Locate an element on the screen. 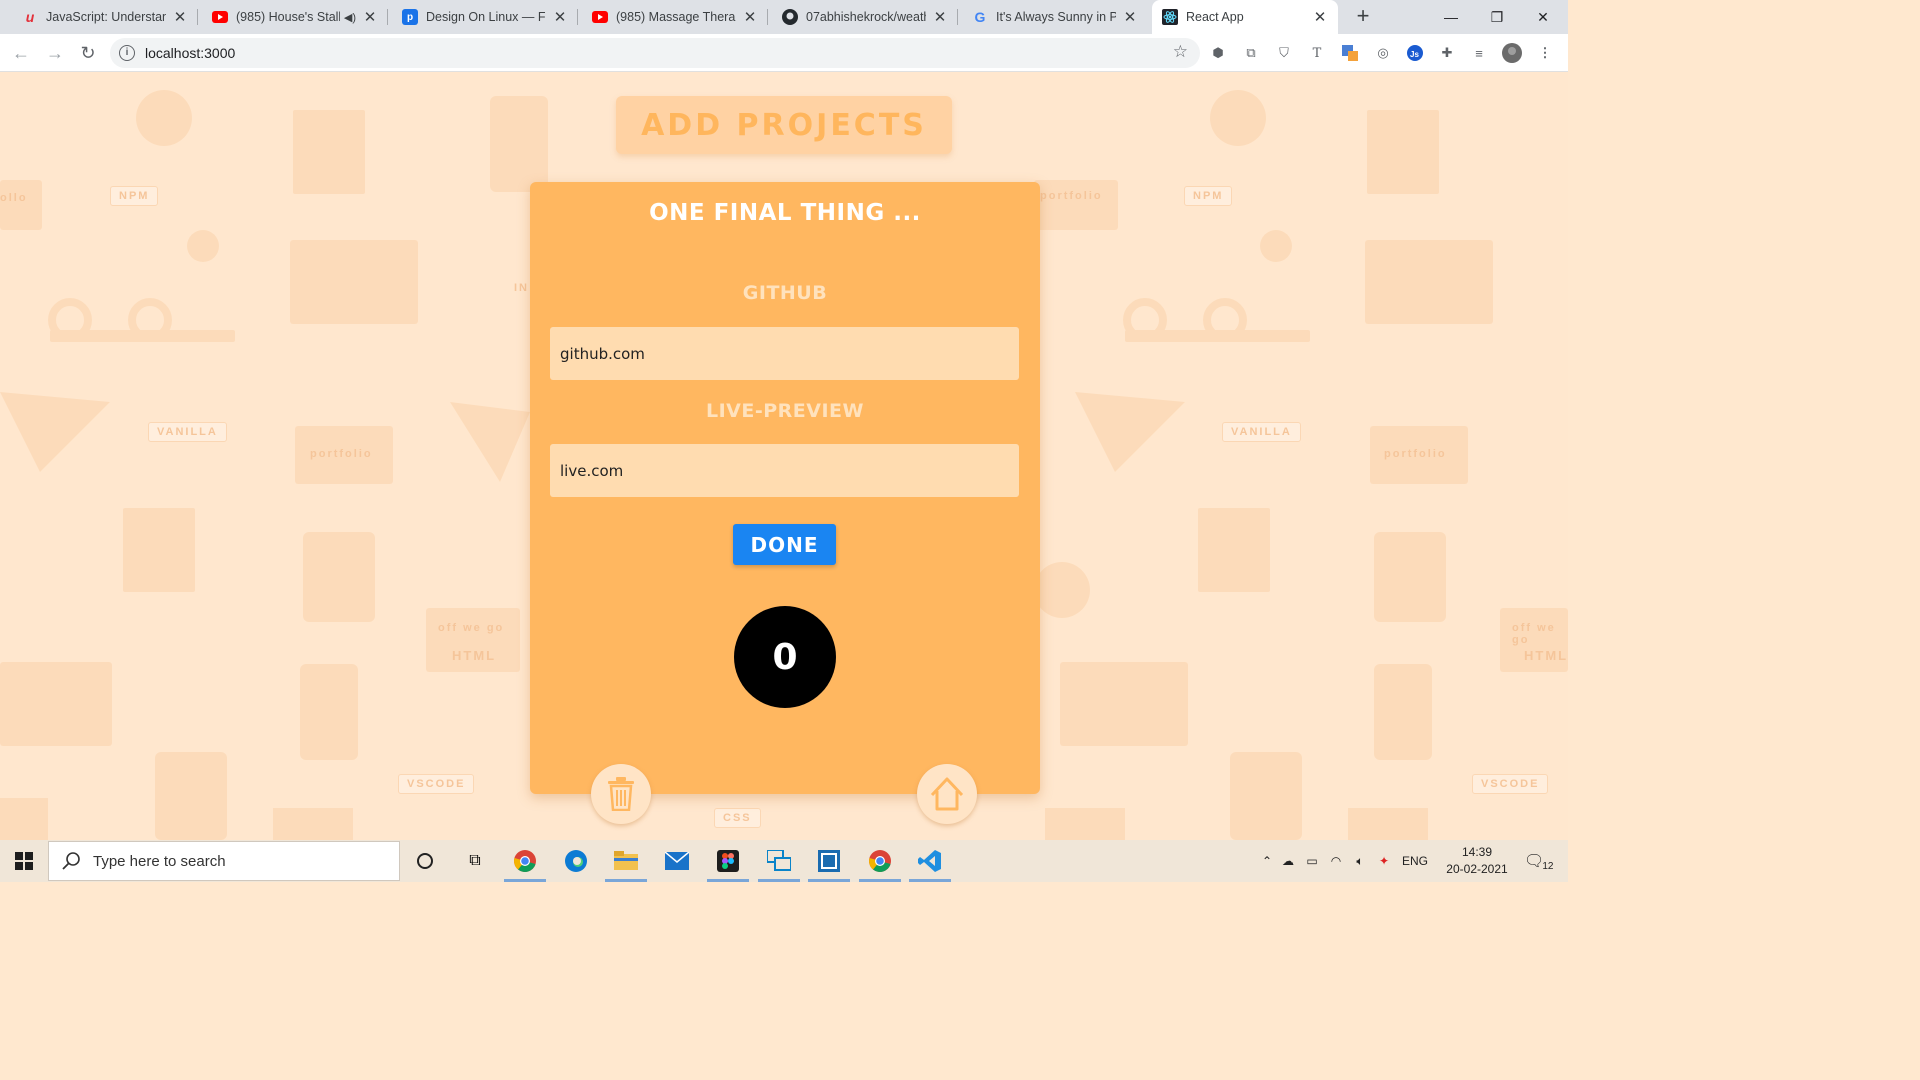  dropbox-icon: ✦ is located at coordinates (1384, 861).